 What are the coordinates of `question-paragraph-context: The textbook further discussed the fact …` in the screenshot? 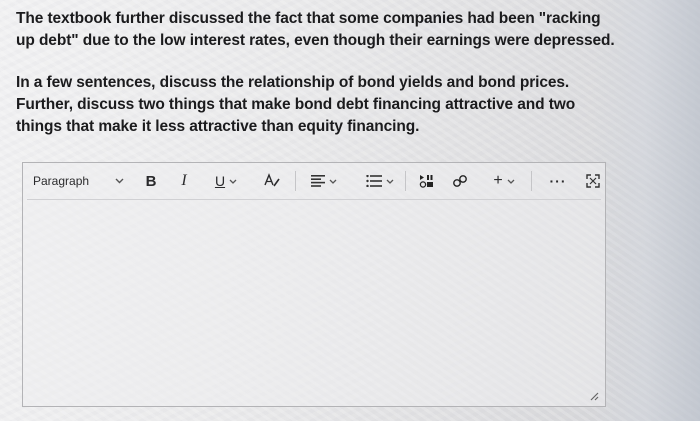 It's located at (315, 29).